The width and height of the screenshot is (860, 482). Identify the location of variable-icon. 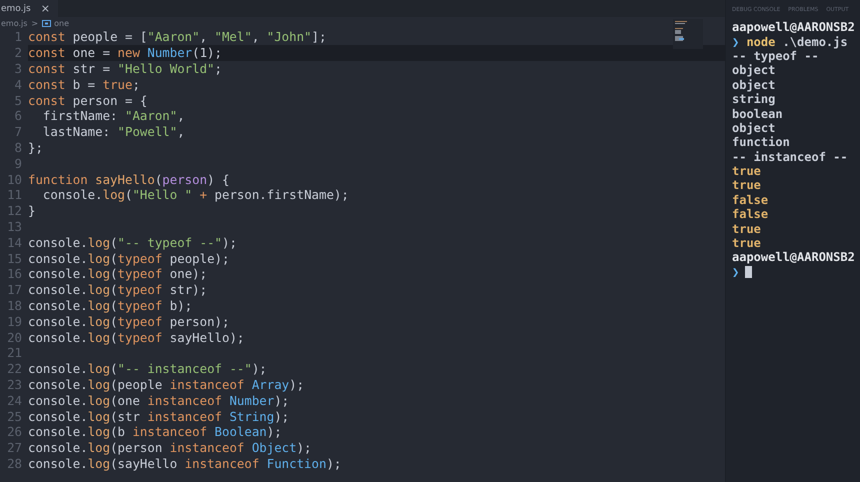
(47, 23).